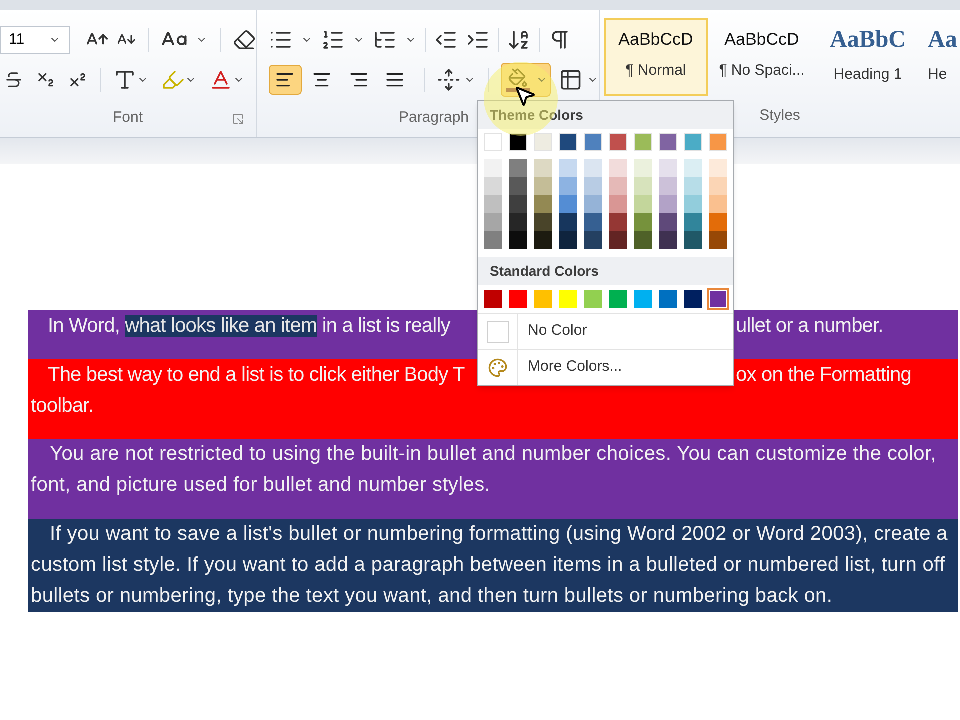  I want to click on menu-item: No Color, so click(558, 331).